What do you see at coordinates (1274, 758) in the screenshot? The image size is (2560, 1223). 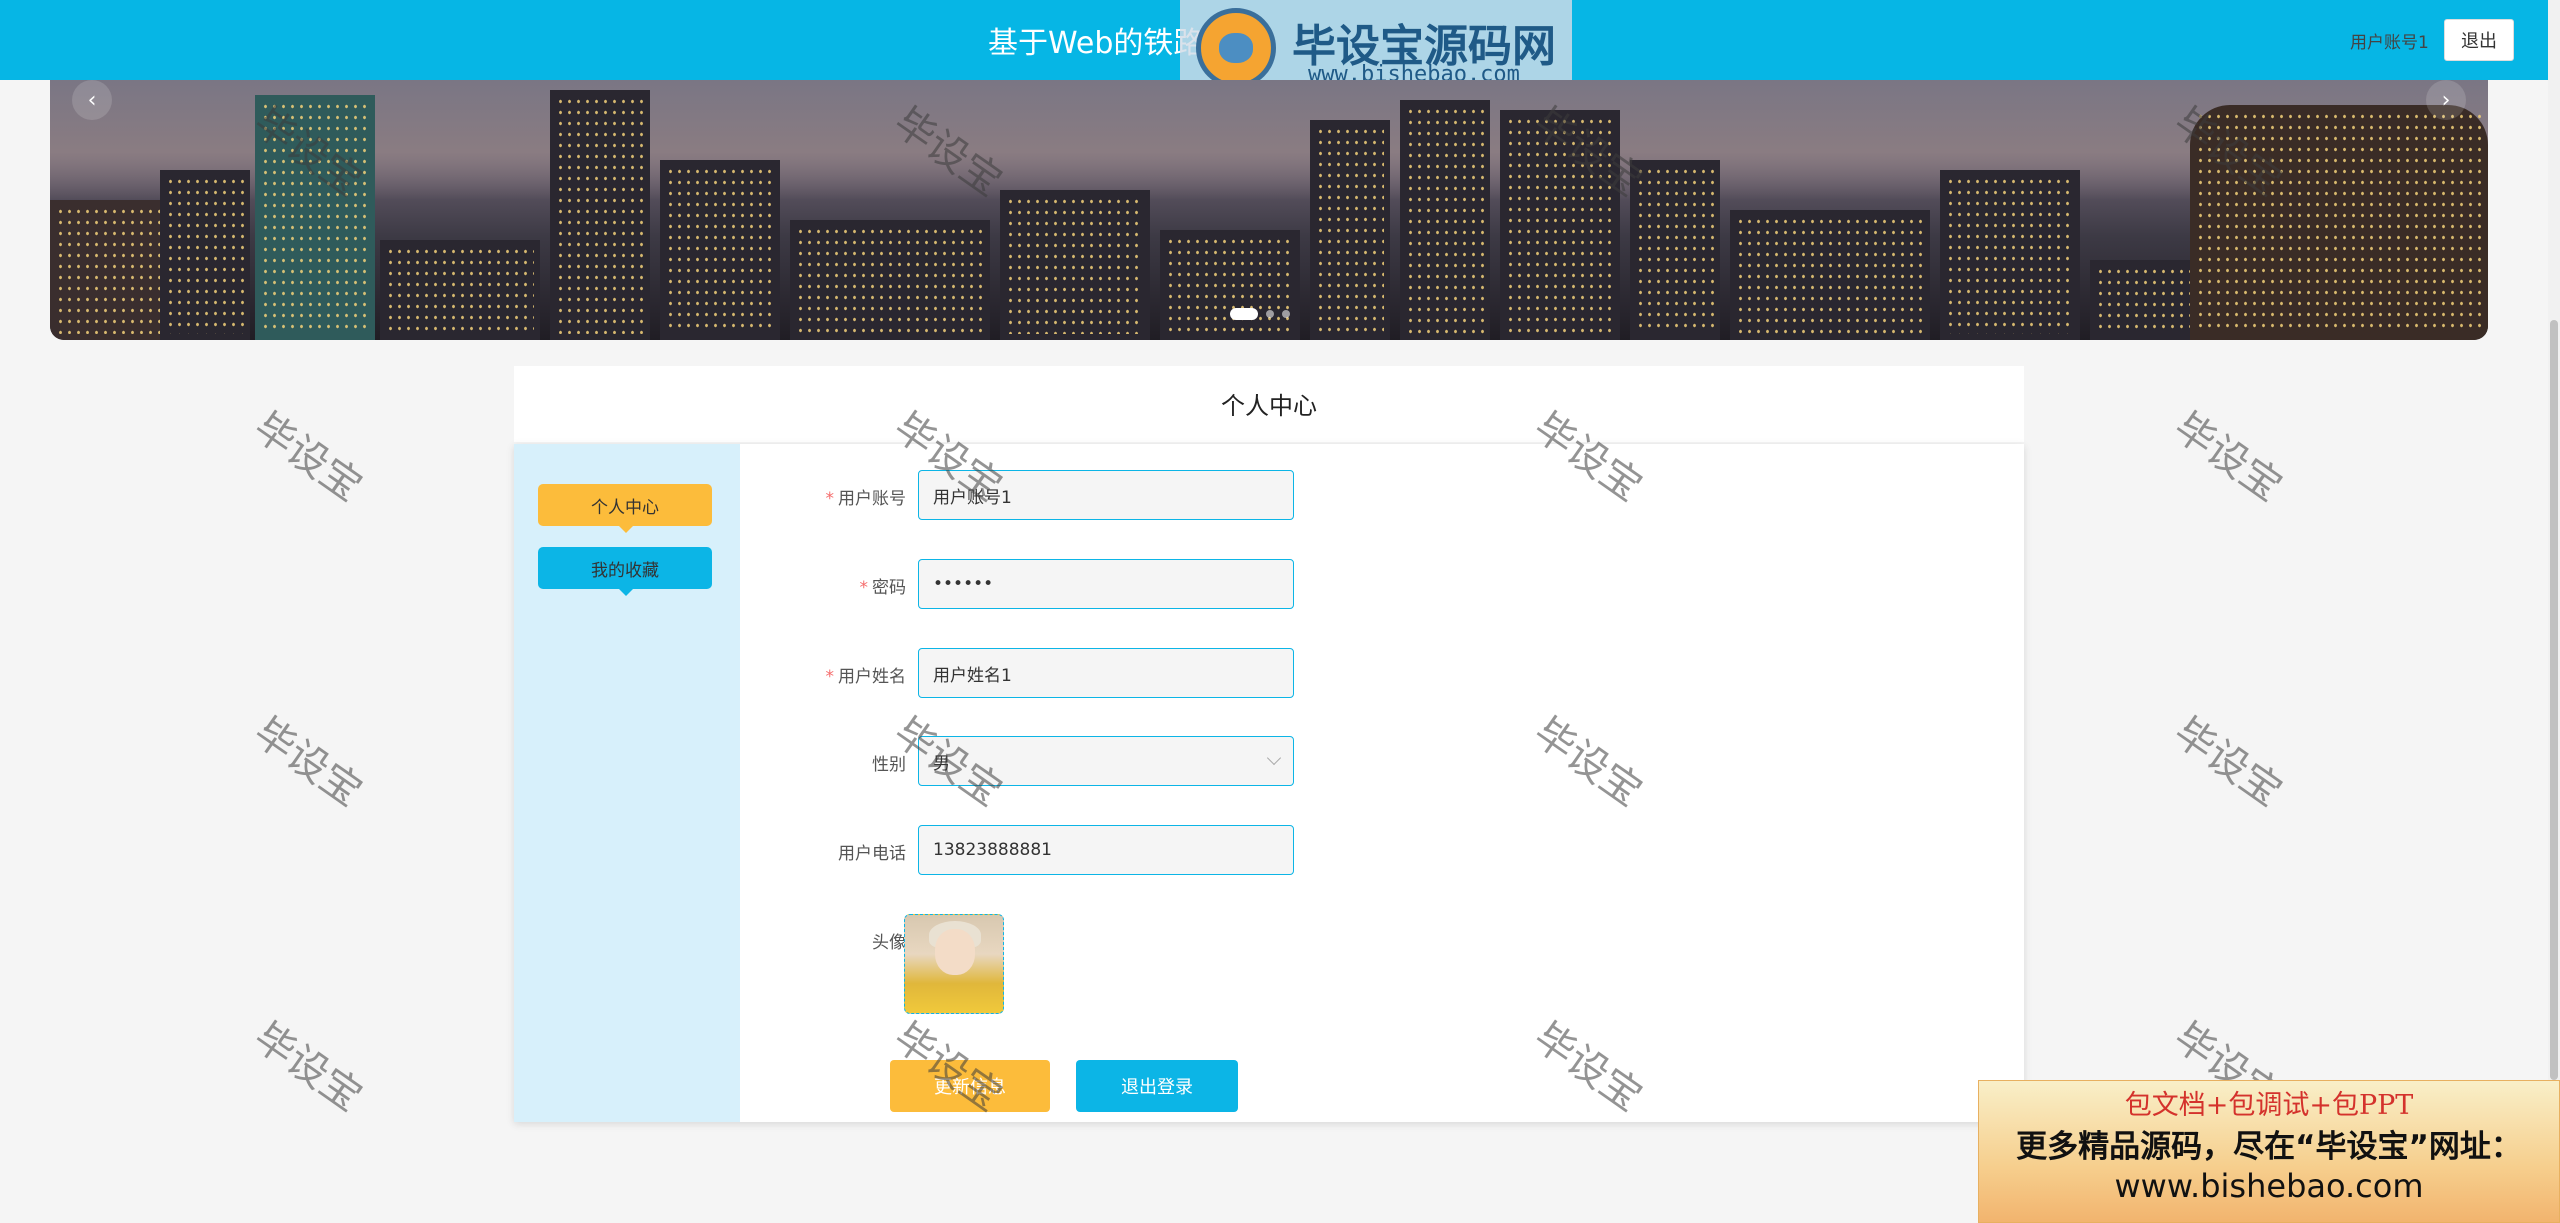 I see `chevron-down-icon` at bounding box center [1274, 758].